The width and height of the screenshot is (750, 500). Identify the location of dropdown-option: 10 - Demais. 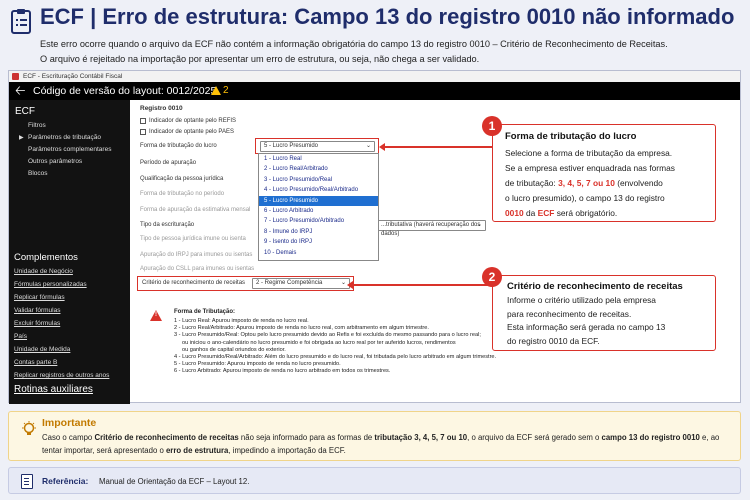
(318, 253).